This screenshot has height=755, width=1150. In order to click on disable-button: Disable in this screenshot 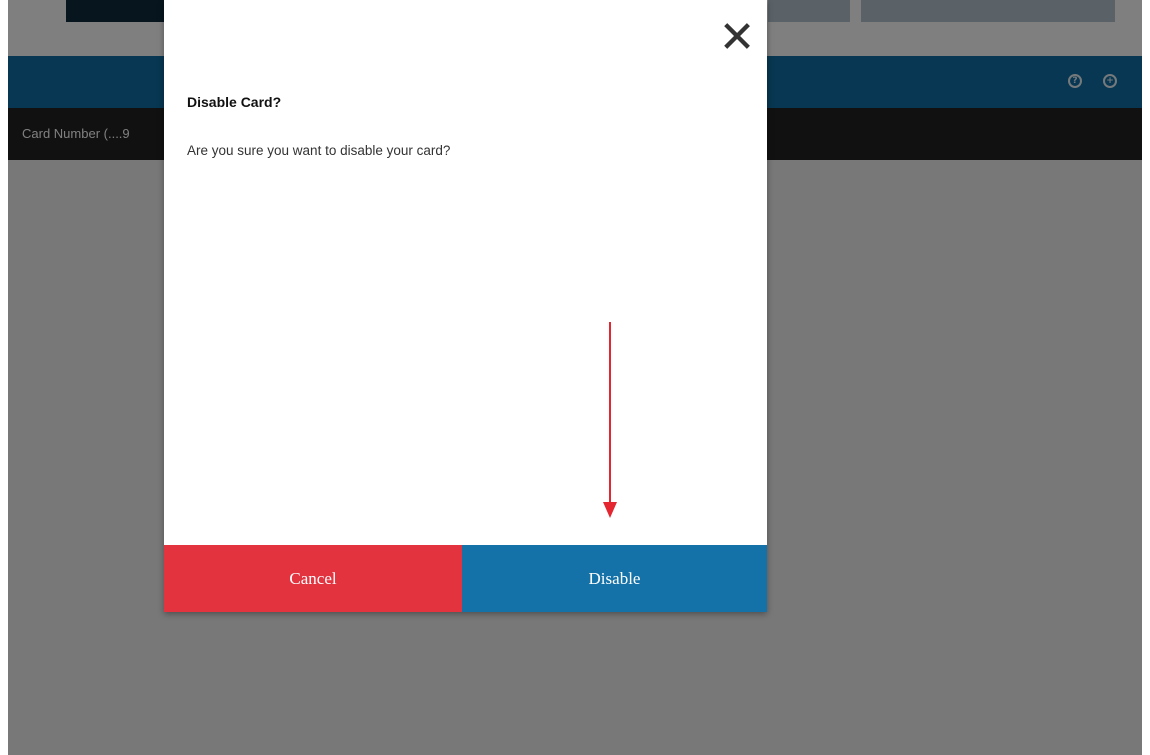, I will do `click(614, 578)`.